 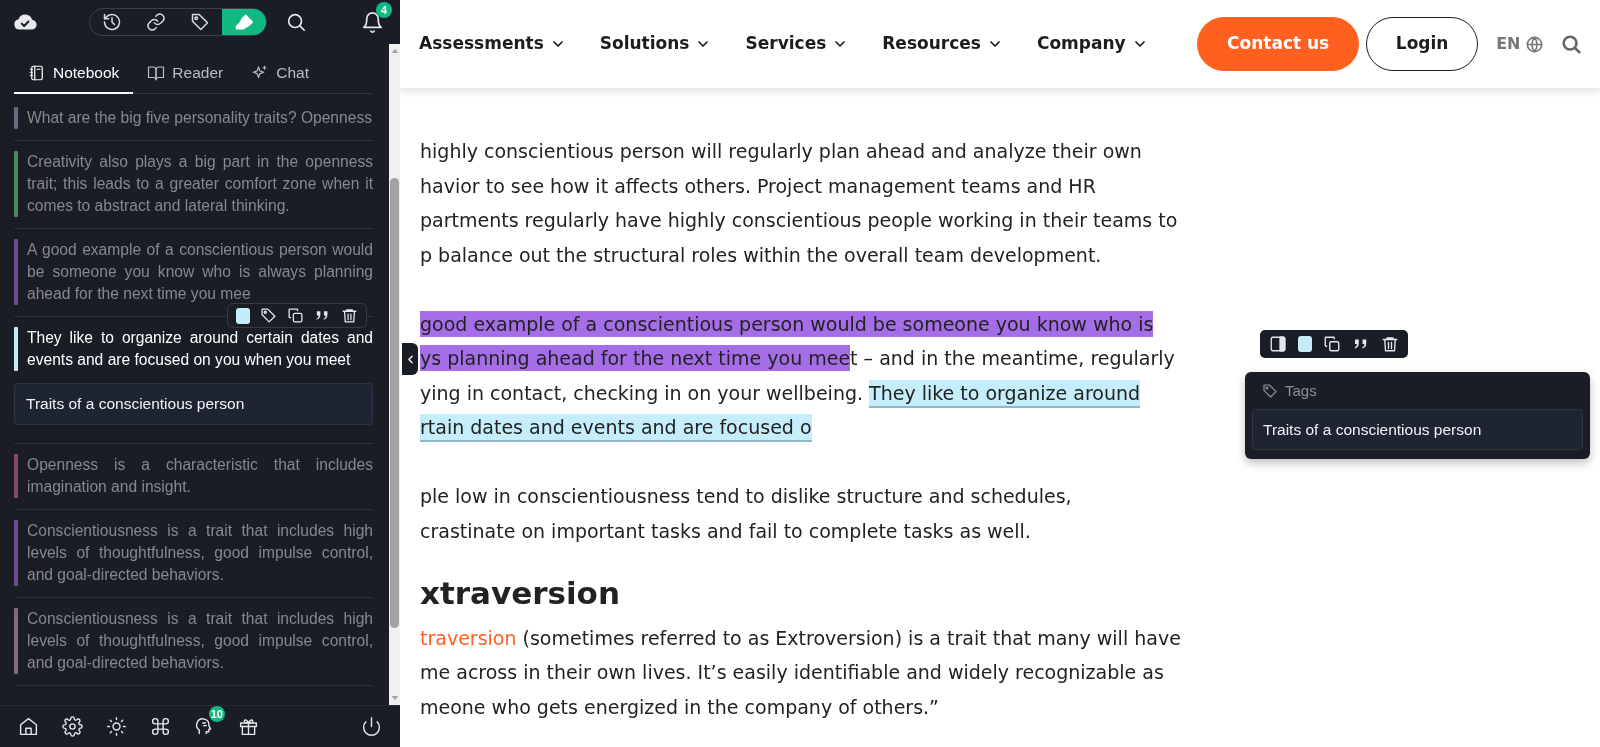 What do you see at coordinates (156, 22) in the screenshot?
I see `link-icon` at bounding box center [156, 22].